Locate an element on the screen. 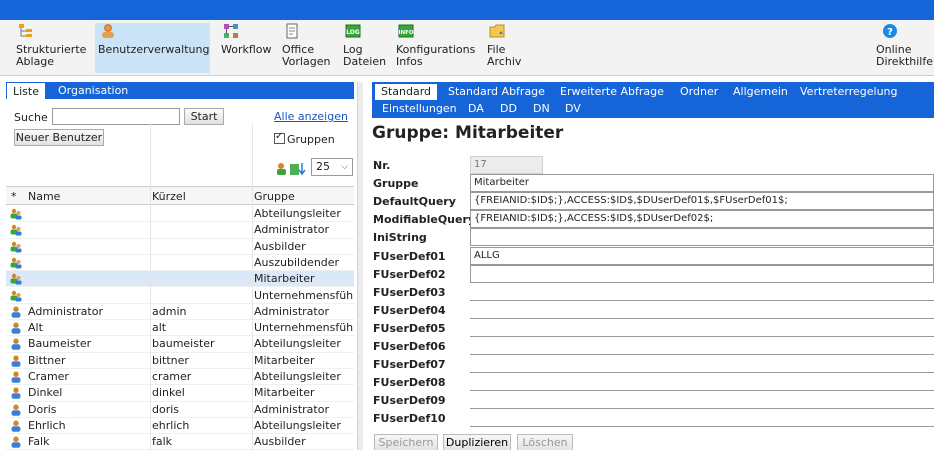 The width and height of the screenshot is (934, 450). tab-vertreterregelung: Vertreterregelung is located at coordinates (849, 92).